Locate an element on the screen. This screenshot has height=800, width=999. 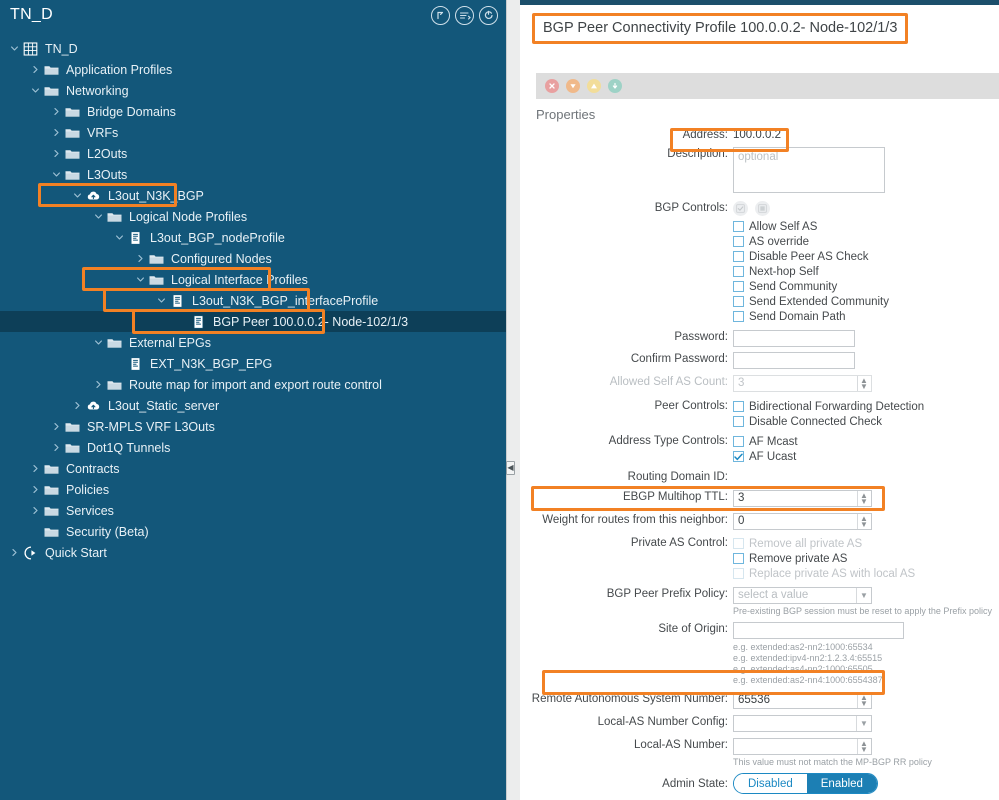
allowed-self-as-count-stepper: ▲ ▼ is located at coordinates (863, 383).